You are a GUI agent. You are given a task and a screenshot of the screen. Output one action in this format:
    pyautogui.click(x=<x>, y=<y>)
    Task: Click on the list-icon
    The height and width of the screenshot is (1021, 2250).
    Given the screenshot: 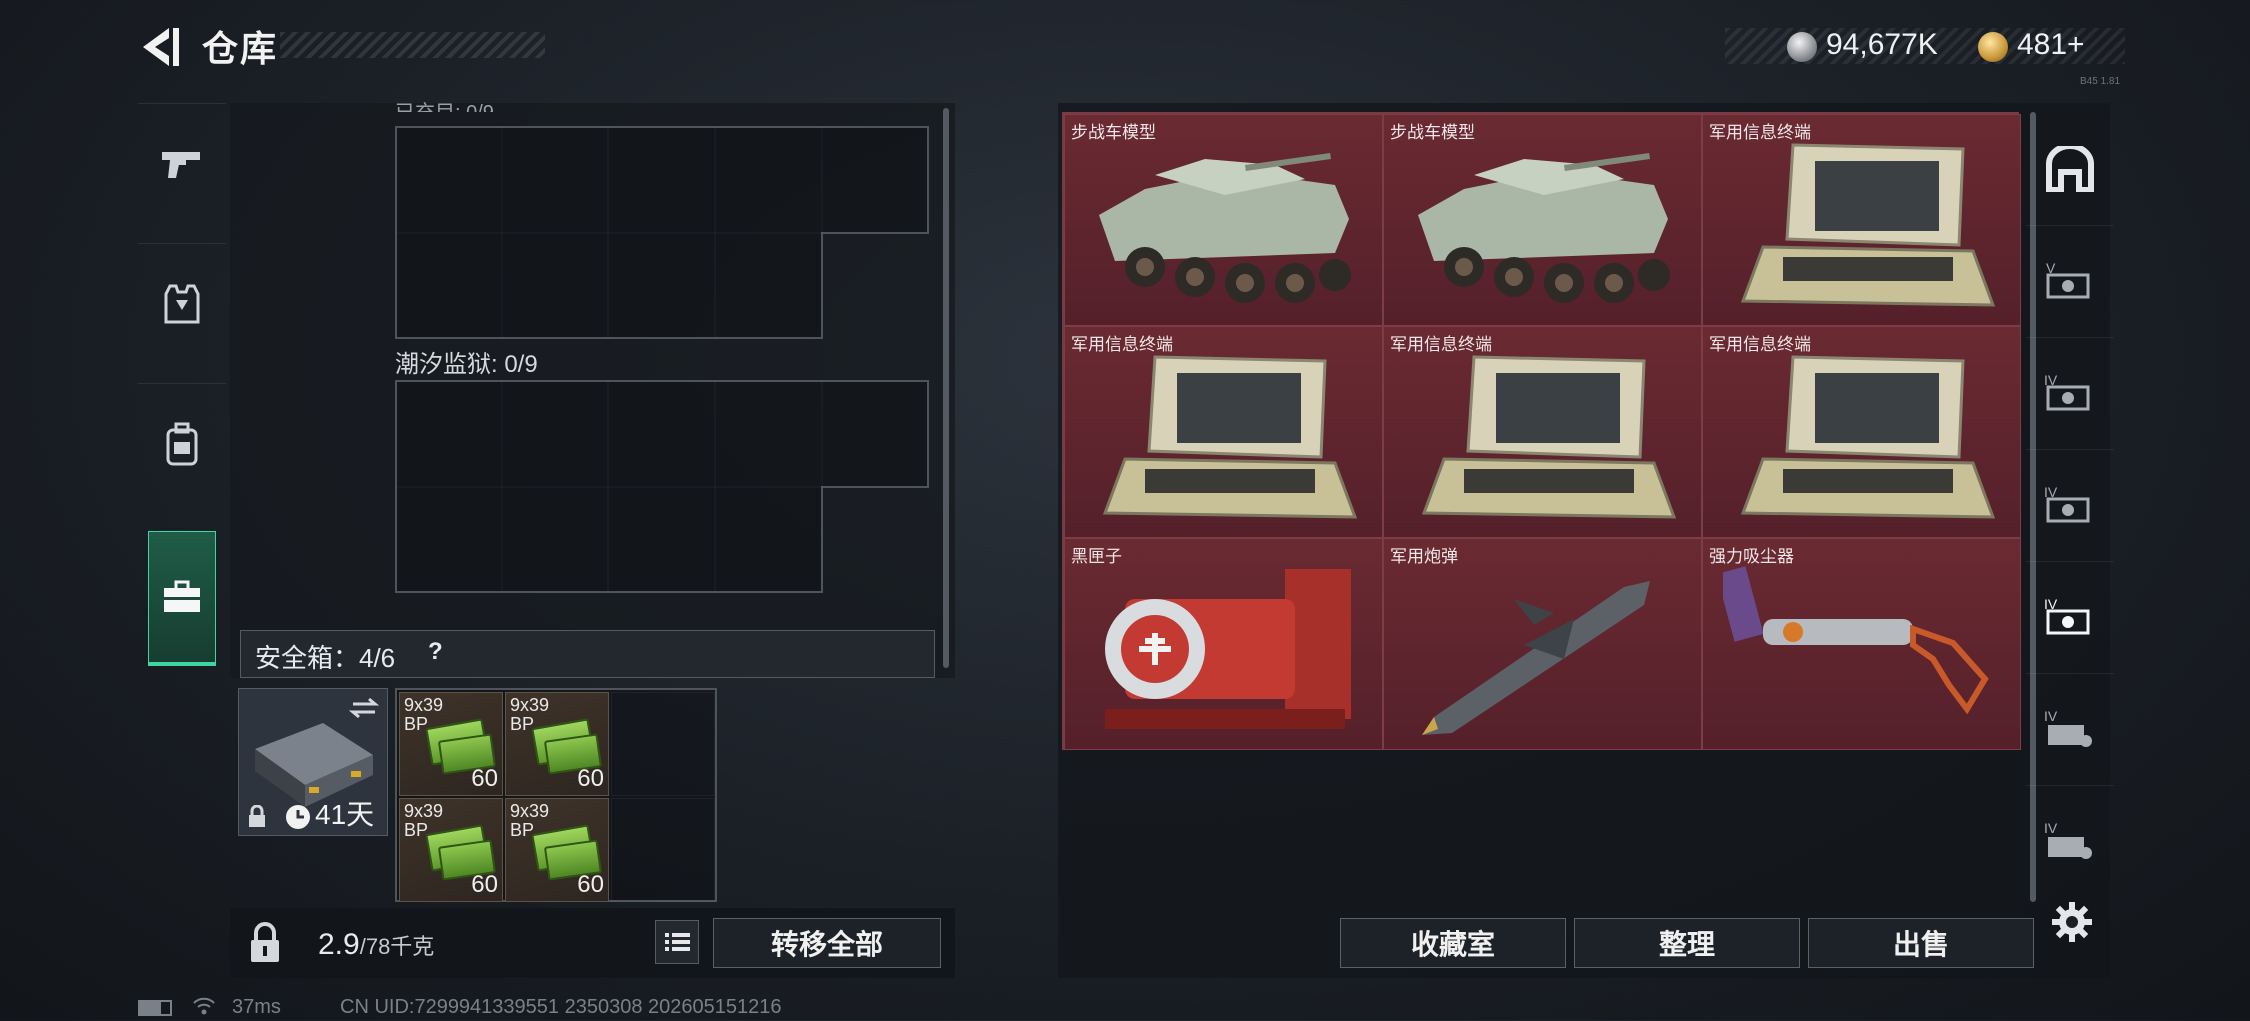 What is the action you would take?
    pyautogui.click(x=677, y=942)
    